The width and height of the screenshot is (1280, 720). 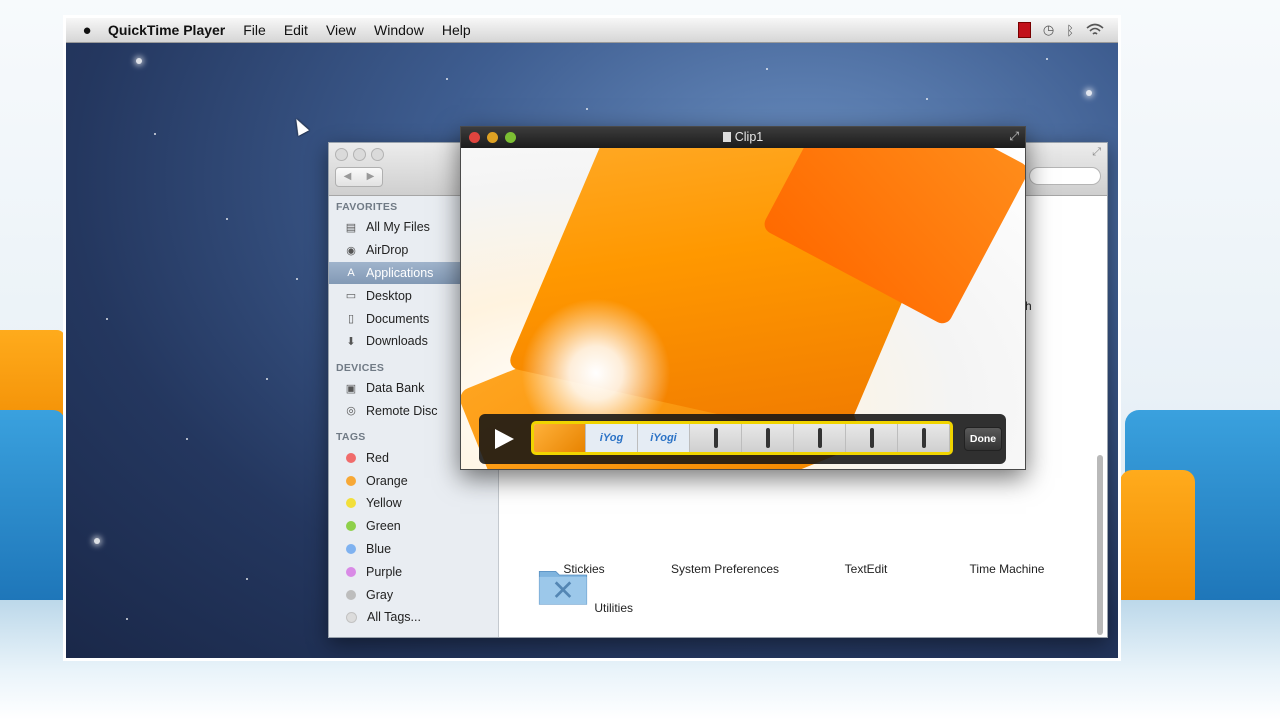 I want to click on zoom-button, so click(x=377, y=154).